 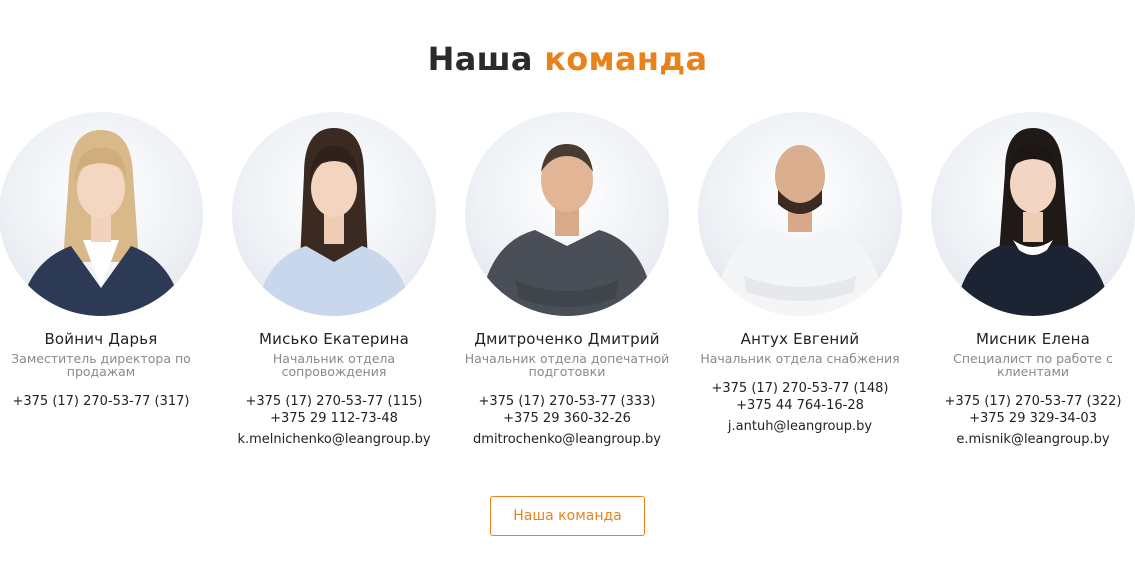 I want to click on team-name: Дмитроченко Дмитрий, so click(x=567, y=339).